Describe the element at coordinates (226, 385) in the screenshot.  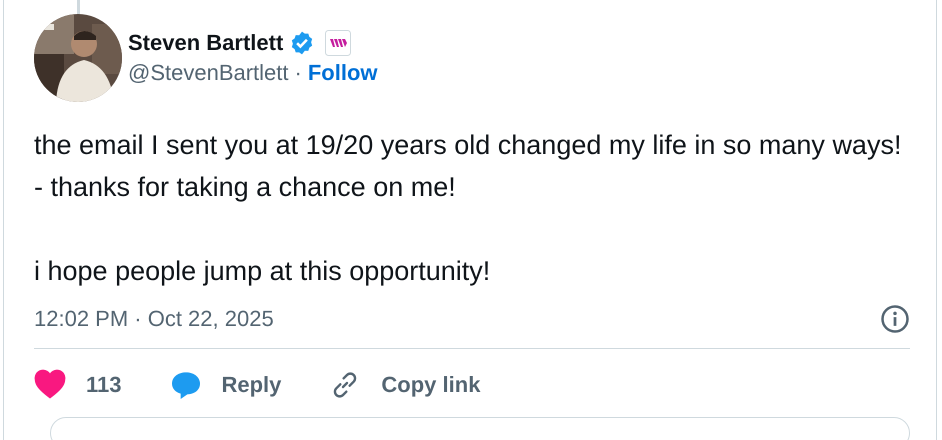
I see `reply-button: Reply` at that location.